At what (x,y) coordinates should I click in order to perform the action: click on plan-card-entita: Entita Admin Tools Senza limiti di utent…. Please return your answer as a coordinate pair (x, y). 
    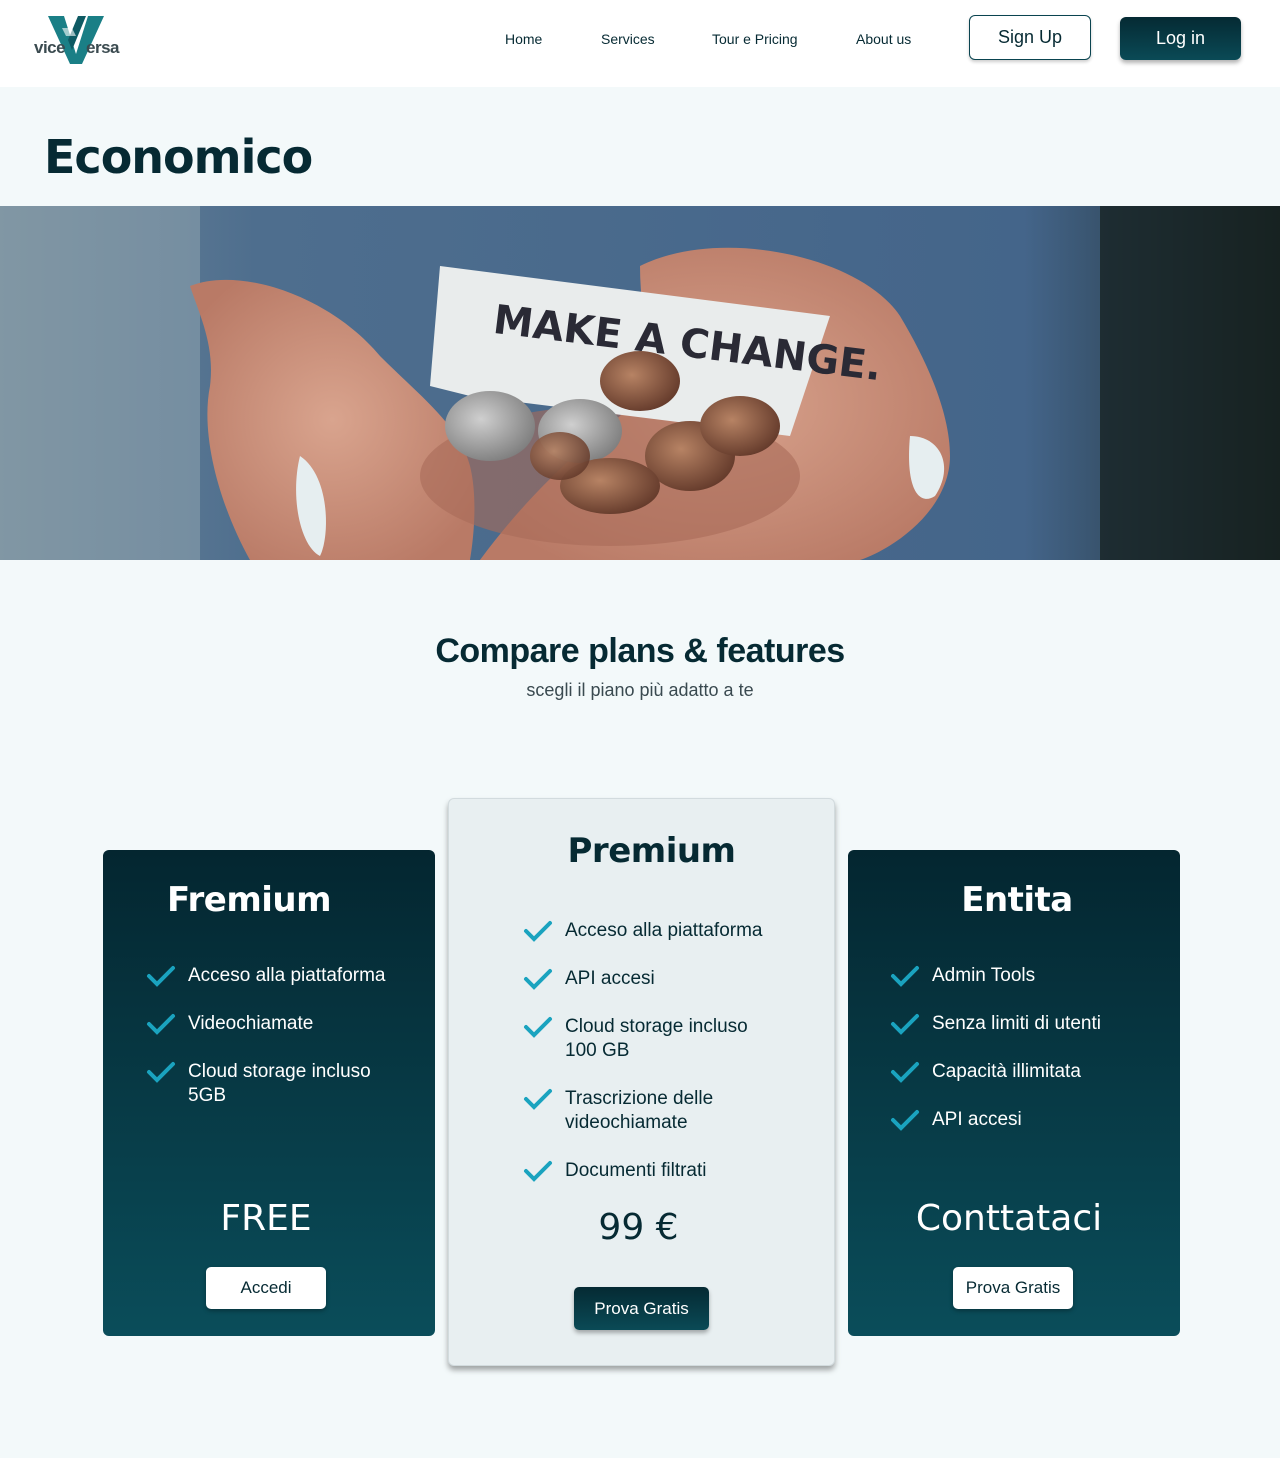
    Looking at the image, I should click on (1014, 1093).